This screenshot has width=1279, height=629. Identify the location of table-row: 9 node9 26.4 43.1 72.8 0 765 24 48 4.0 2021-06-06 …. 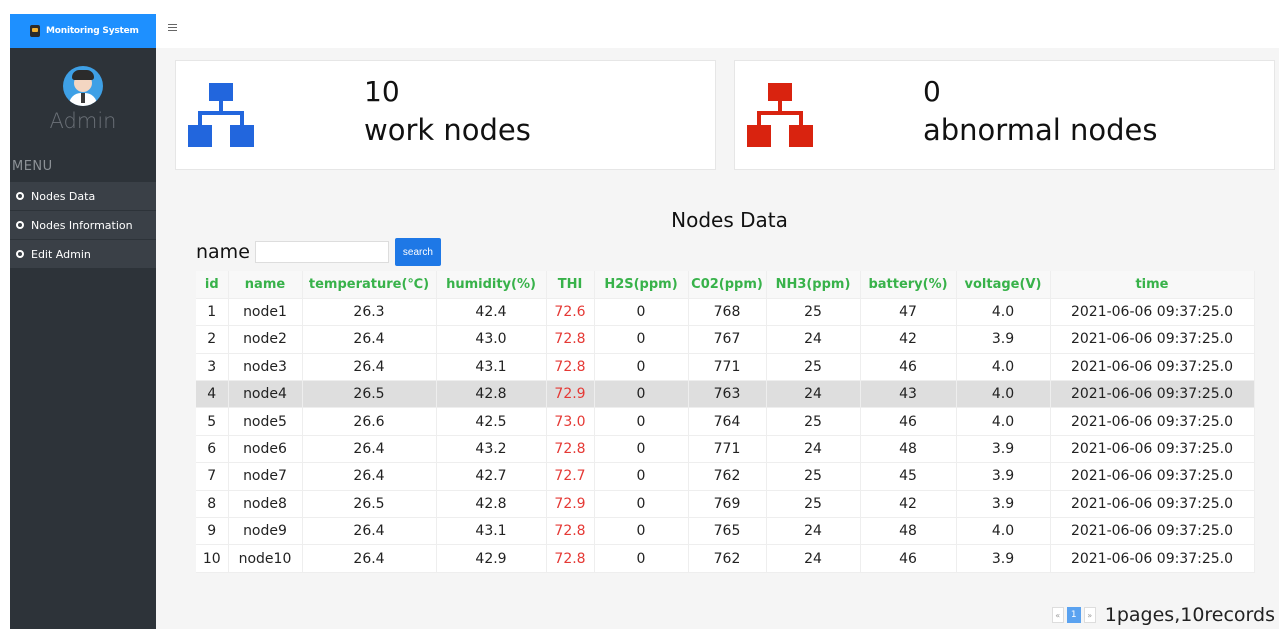
(725, 531).